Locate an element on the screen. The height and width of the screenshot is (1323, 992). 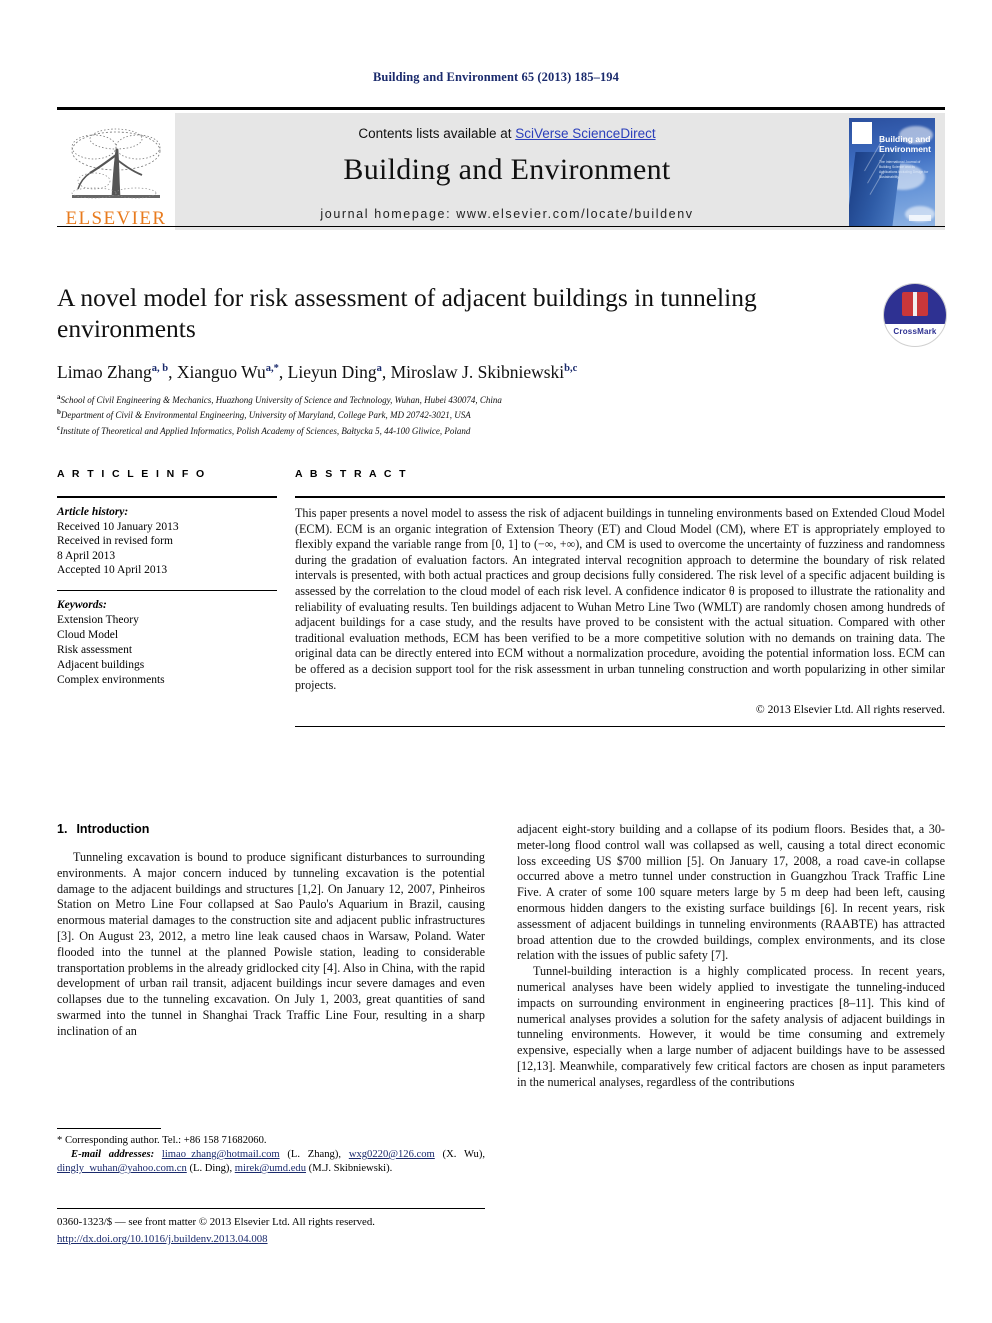
article-info-heading: A R T I C L E I N F O is located at coordinates (132, 474).